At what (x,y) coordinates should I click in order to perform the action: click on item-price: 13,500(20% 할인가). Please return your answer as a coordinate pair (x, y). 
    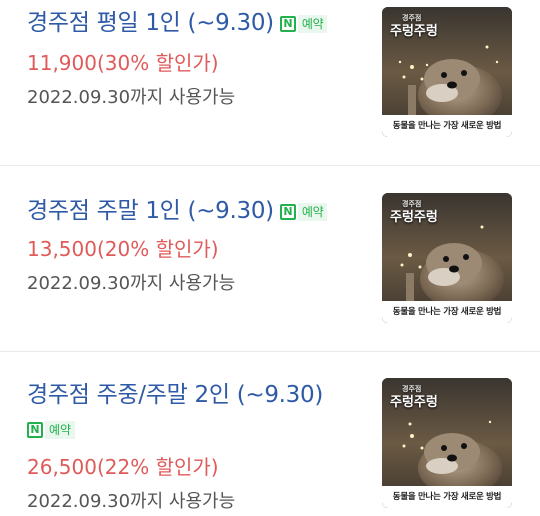
    Looking at the image, I should click on (123, 249).